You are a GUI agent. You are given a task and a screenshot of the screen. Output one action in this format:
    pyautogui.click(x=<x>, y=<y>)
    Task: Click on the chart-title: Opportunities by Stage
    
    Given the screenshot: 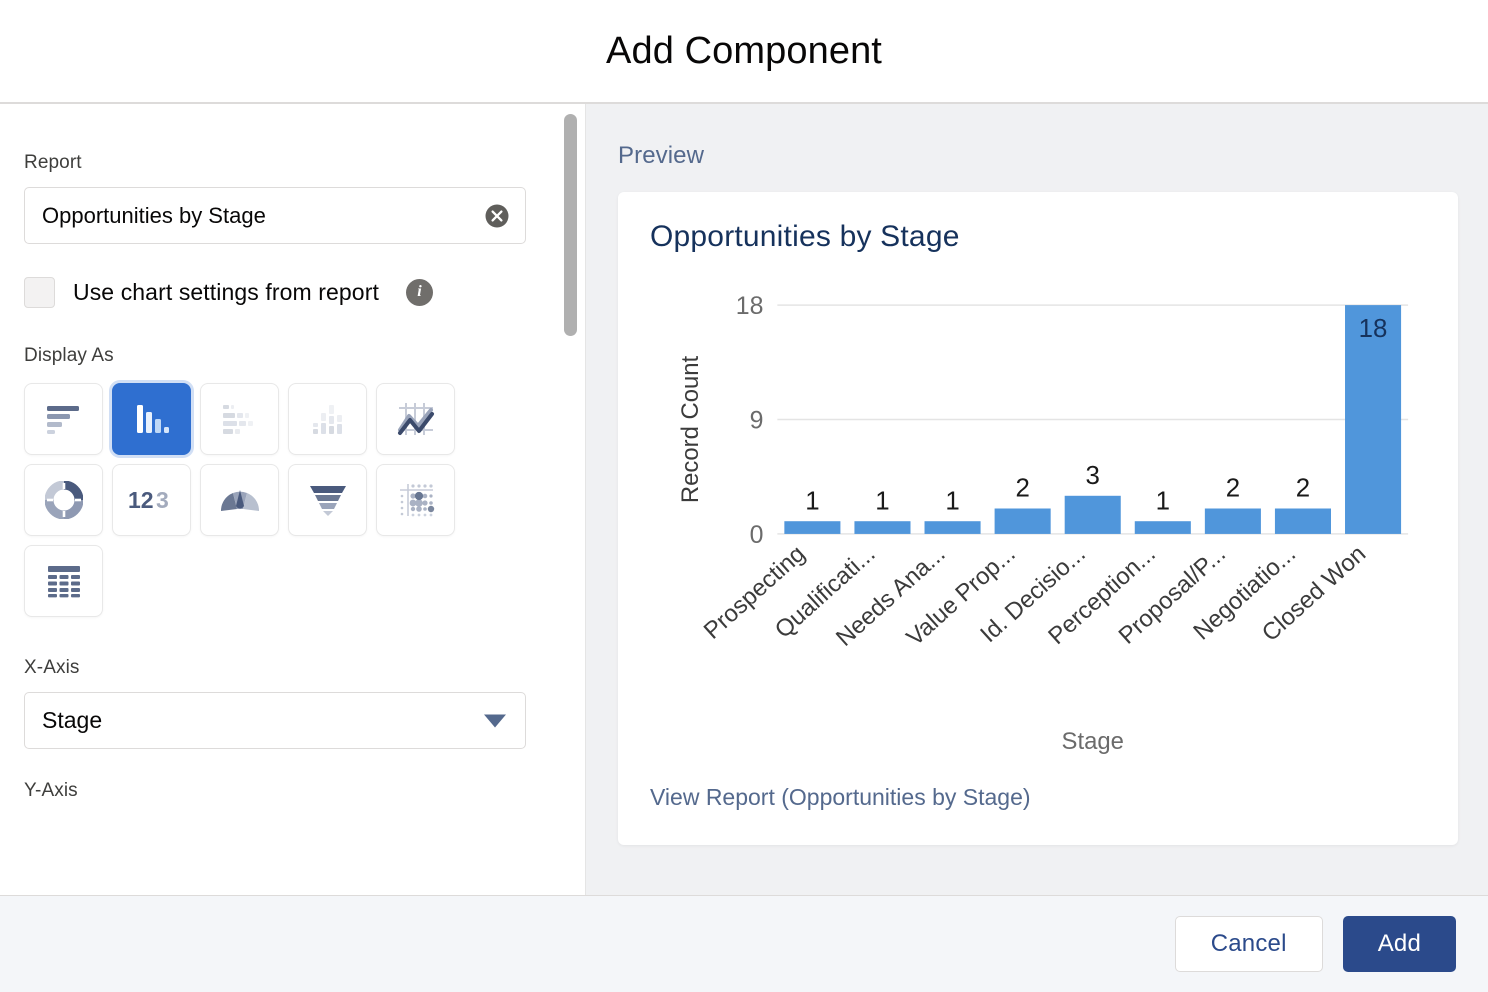 What is the action you would take?
    pyautogui.click(x=805, y=236)
    